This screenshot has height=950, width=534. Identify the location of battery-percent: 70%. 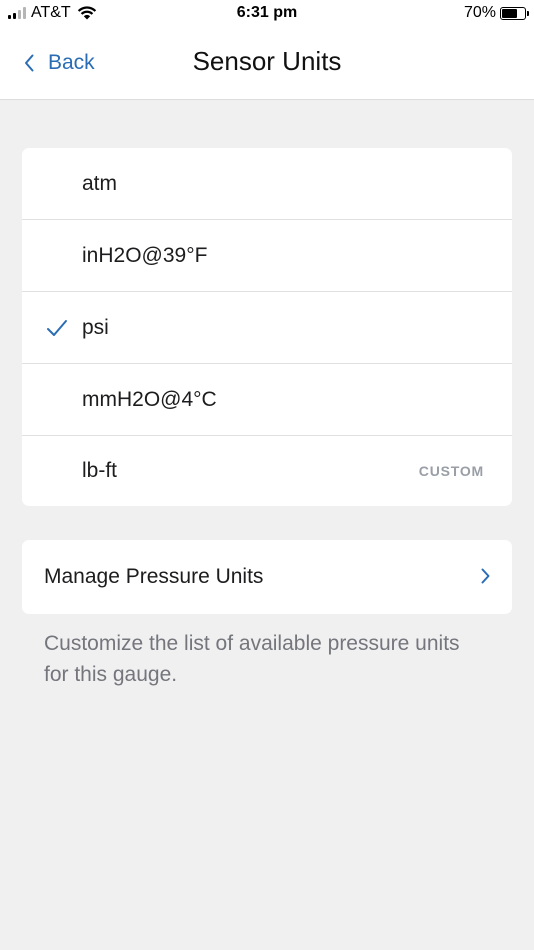
(479, 12).